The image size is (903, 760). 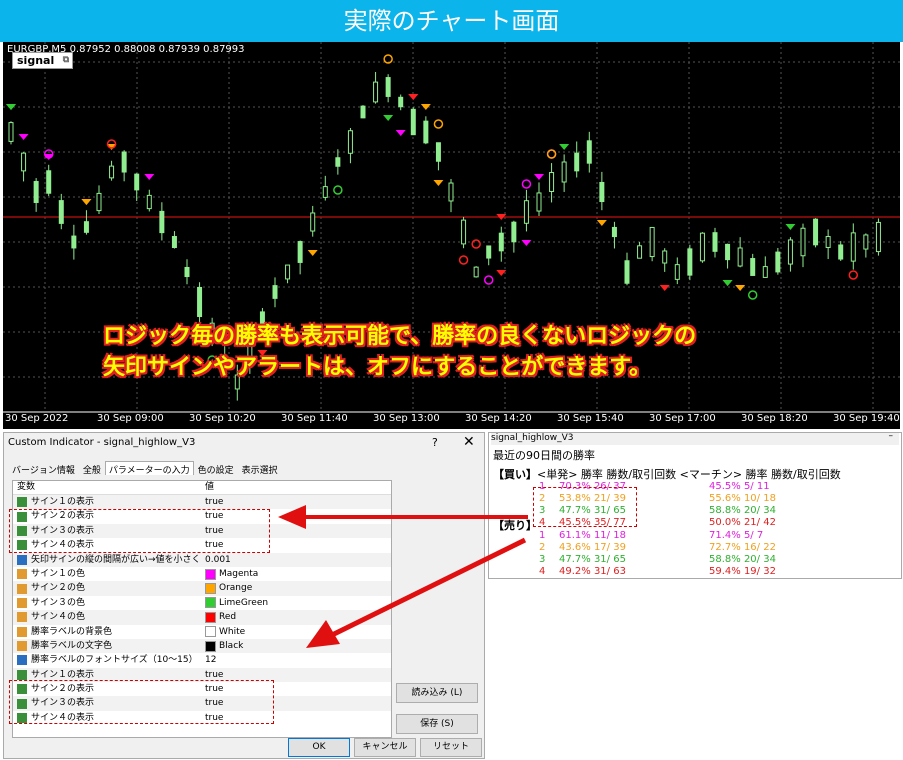 I want to click on param-value: Magenta, so click(x=239, y=573).